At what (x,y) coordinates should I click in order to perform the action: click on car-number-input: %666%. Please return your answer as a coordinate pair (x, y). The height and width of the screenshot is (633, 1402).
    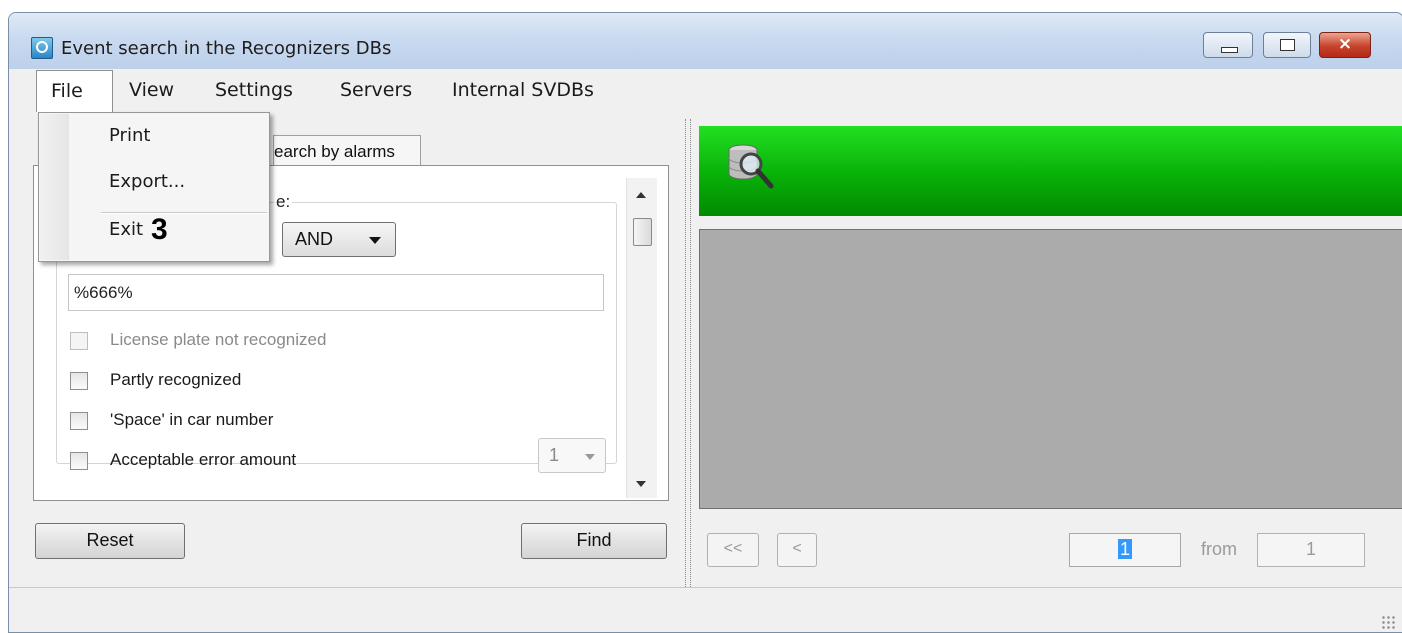
    Looking at the image, I should click on (336, 292).